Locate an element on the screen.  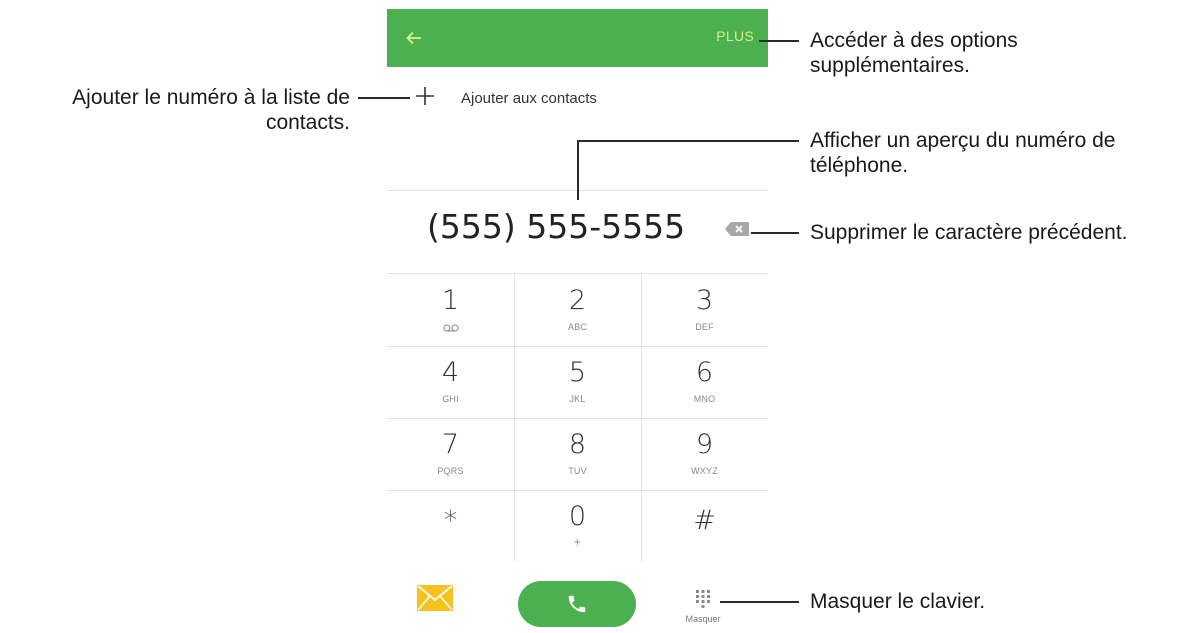
keypad-grid-icon is located at coordinates (703, 599).